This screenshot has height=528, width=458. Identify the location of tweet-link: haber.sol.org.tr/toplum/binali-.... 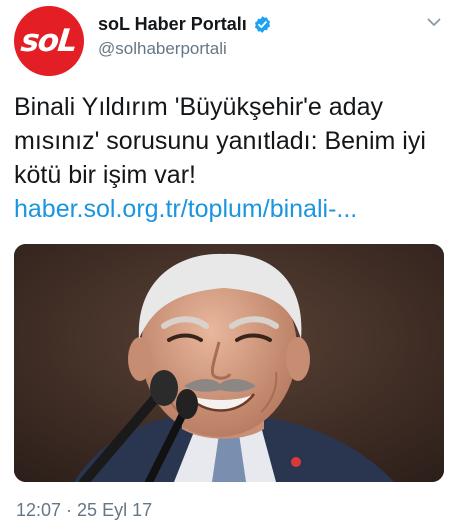
(230, 209).